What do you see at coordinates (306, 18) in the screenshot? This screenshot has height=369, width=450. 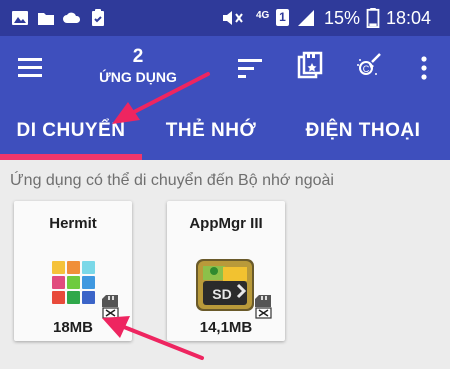 I see `signal-icon` at bounding box center [306, 18].